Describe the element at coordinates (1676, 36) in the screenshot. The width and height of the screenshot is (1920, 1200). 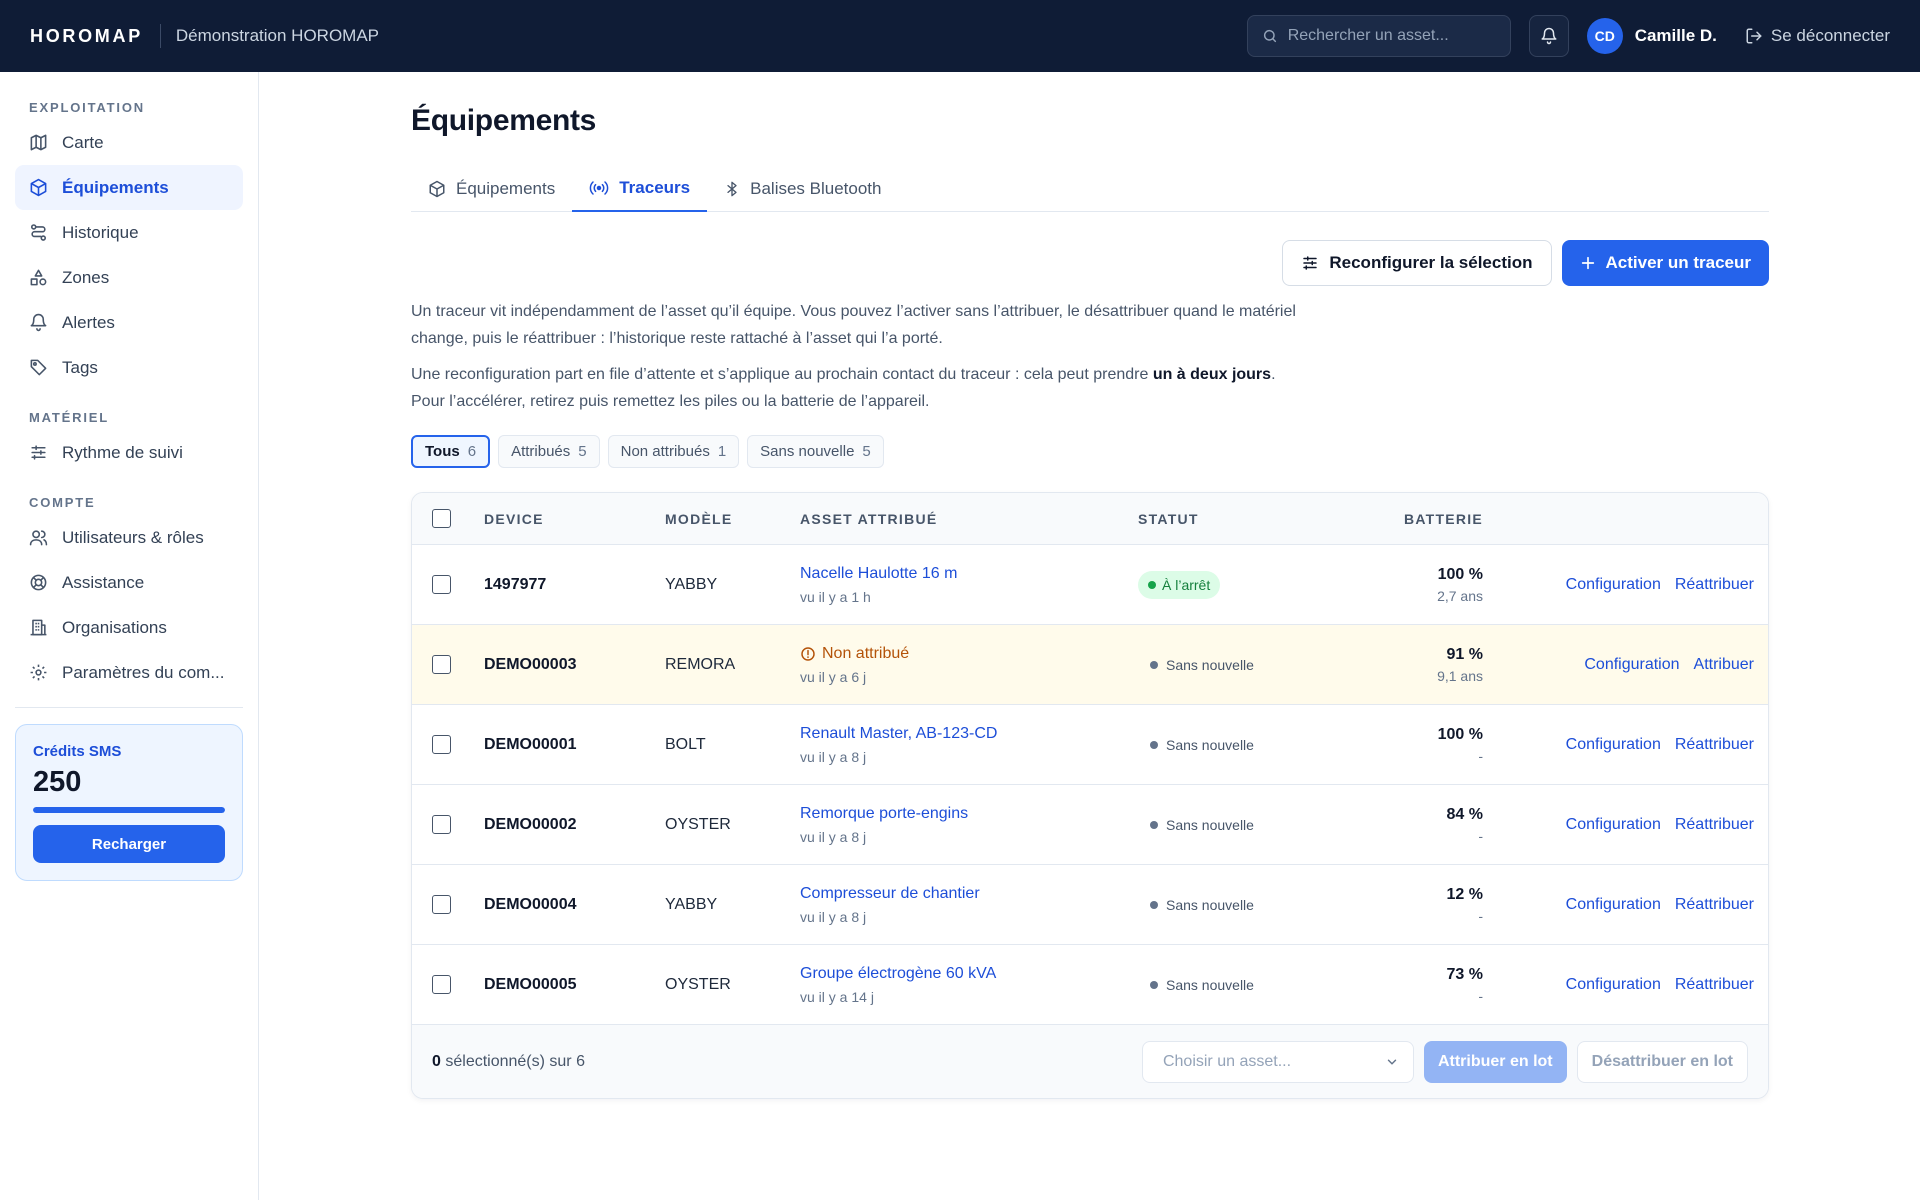
I see `user-name: Camille D.` at that location.